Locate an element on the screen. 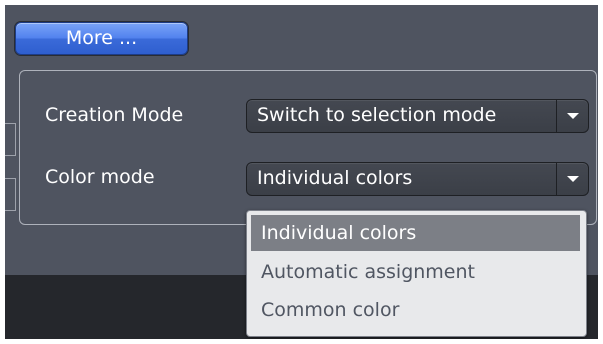 This screenshot has width=603, height=344. color-mode-label: Color mode is located at coordinates (100, 177).